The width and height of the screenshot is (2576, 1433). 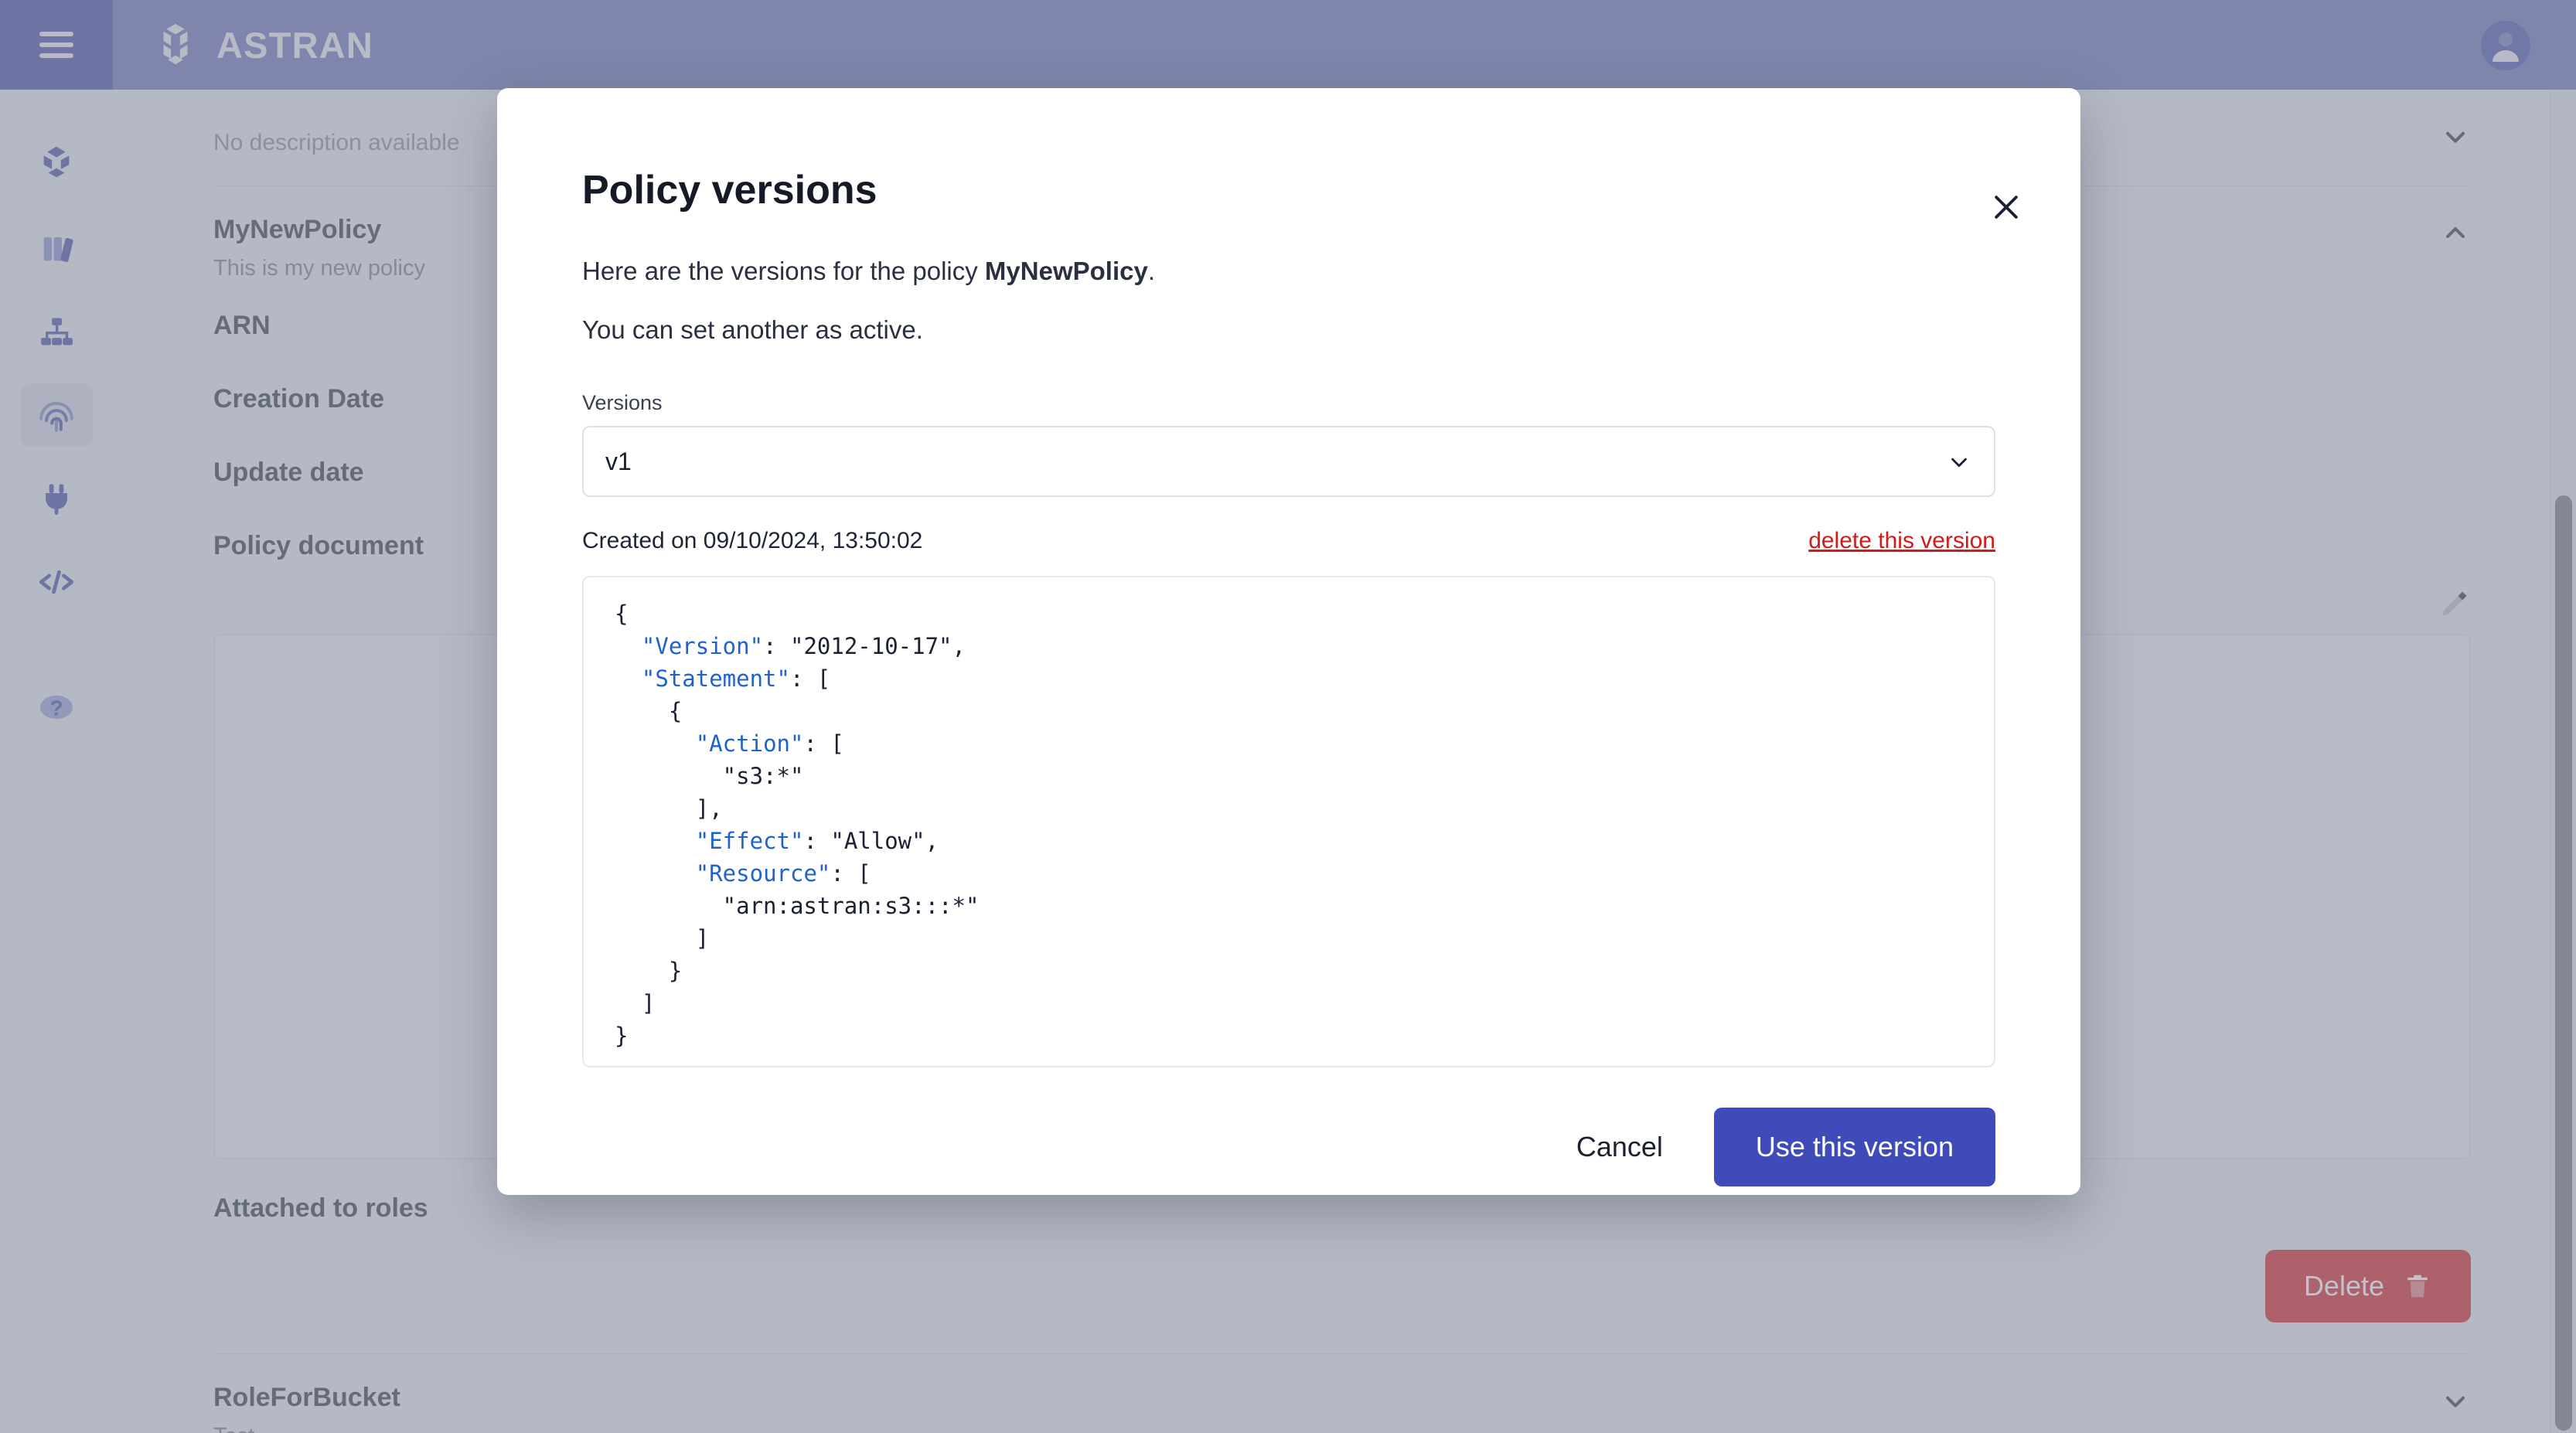 I want to click on delete-version-link: delete this version, so click(x=1901, y=541).